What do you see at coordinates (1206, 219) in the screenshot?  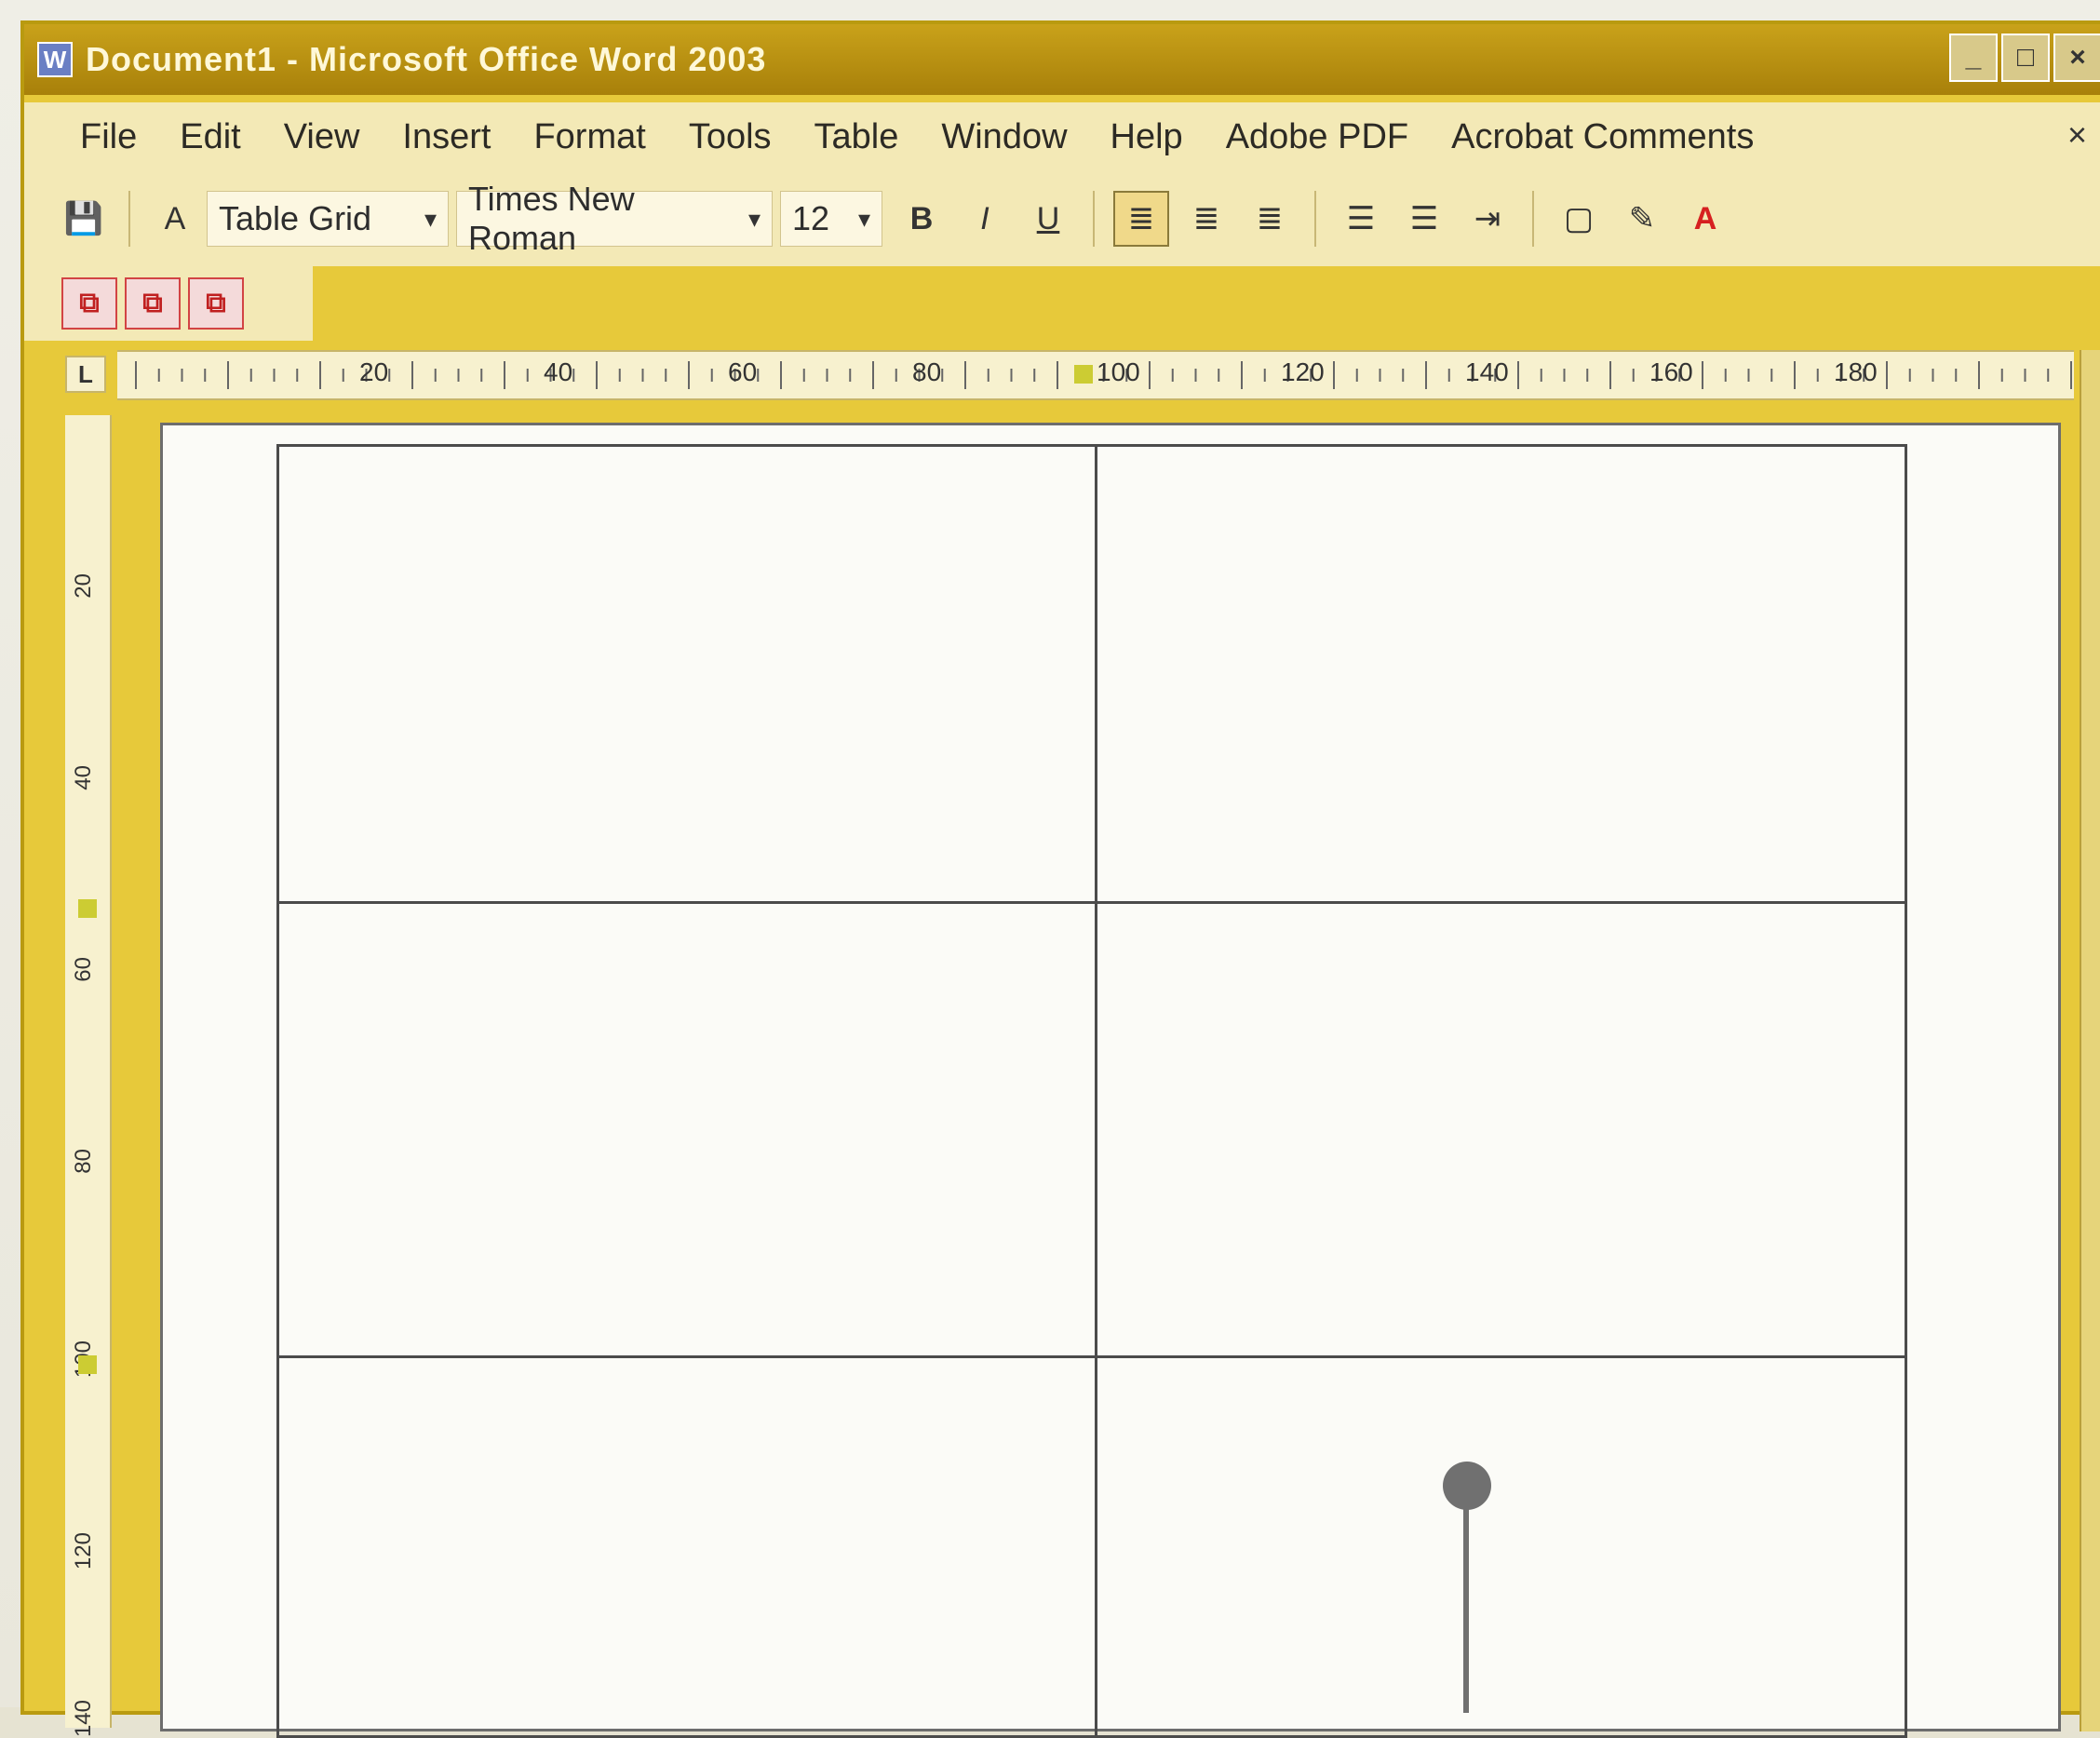 I see `align-center-icon: ≣` at bounding box center [1206, 219].